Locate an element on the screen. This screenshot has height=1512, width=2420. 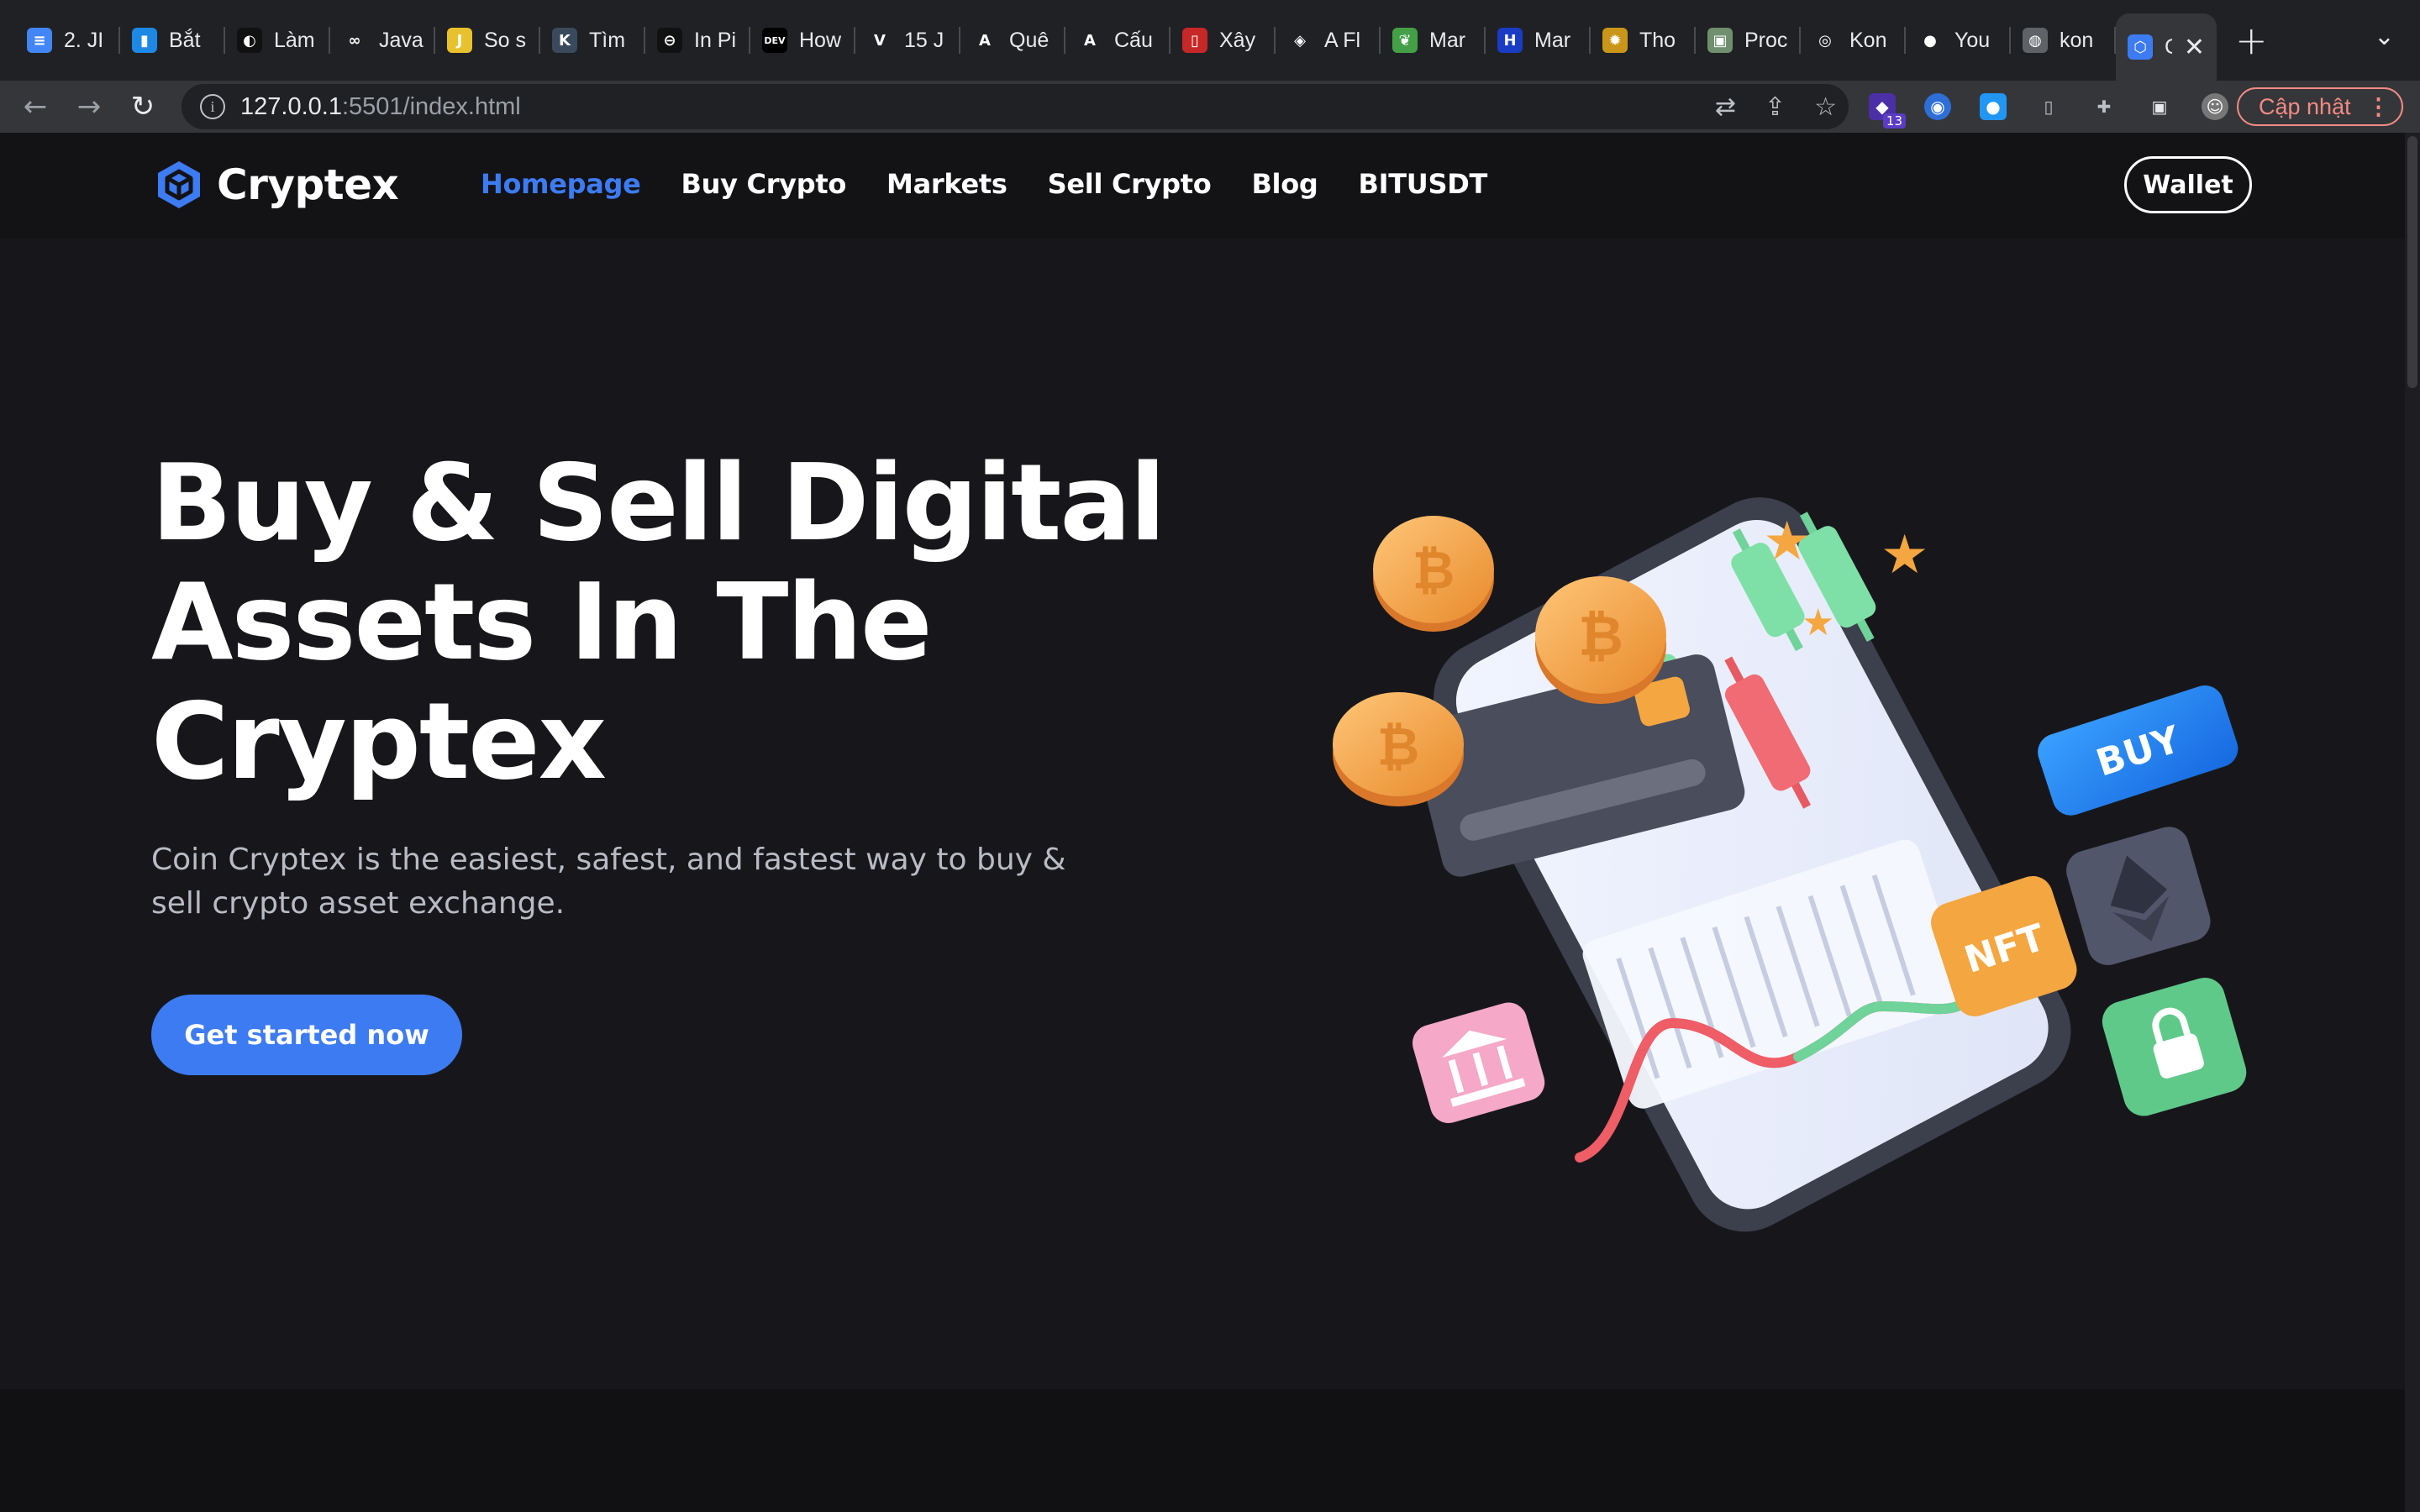
tab-title: So s is located at coordinates (506, 40).